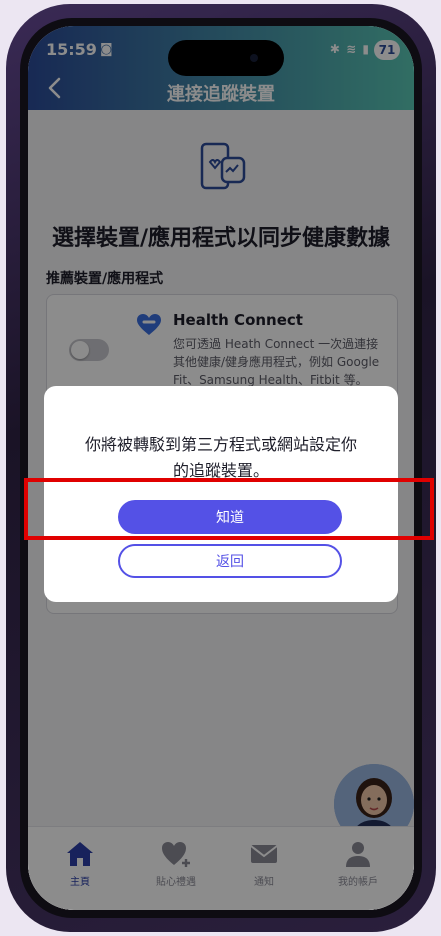 The image size is (441, 936). What do you see at coordinates (229, 509) in the screenshot?
I see `highlight-box` at bounding box center [229, 509].